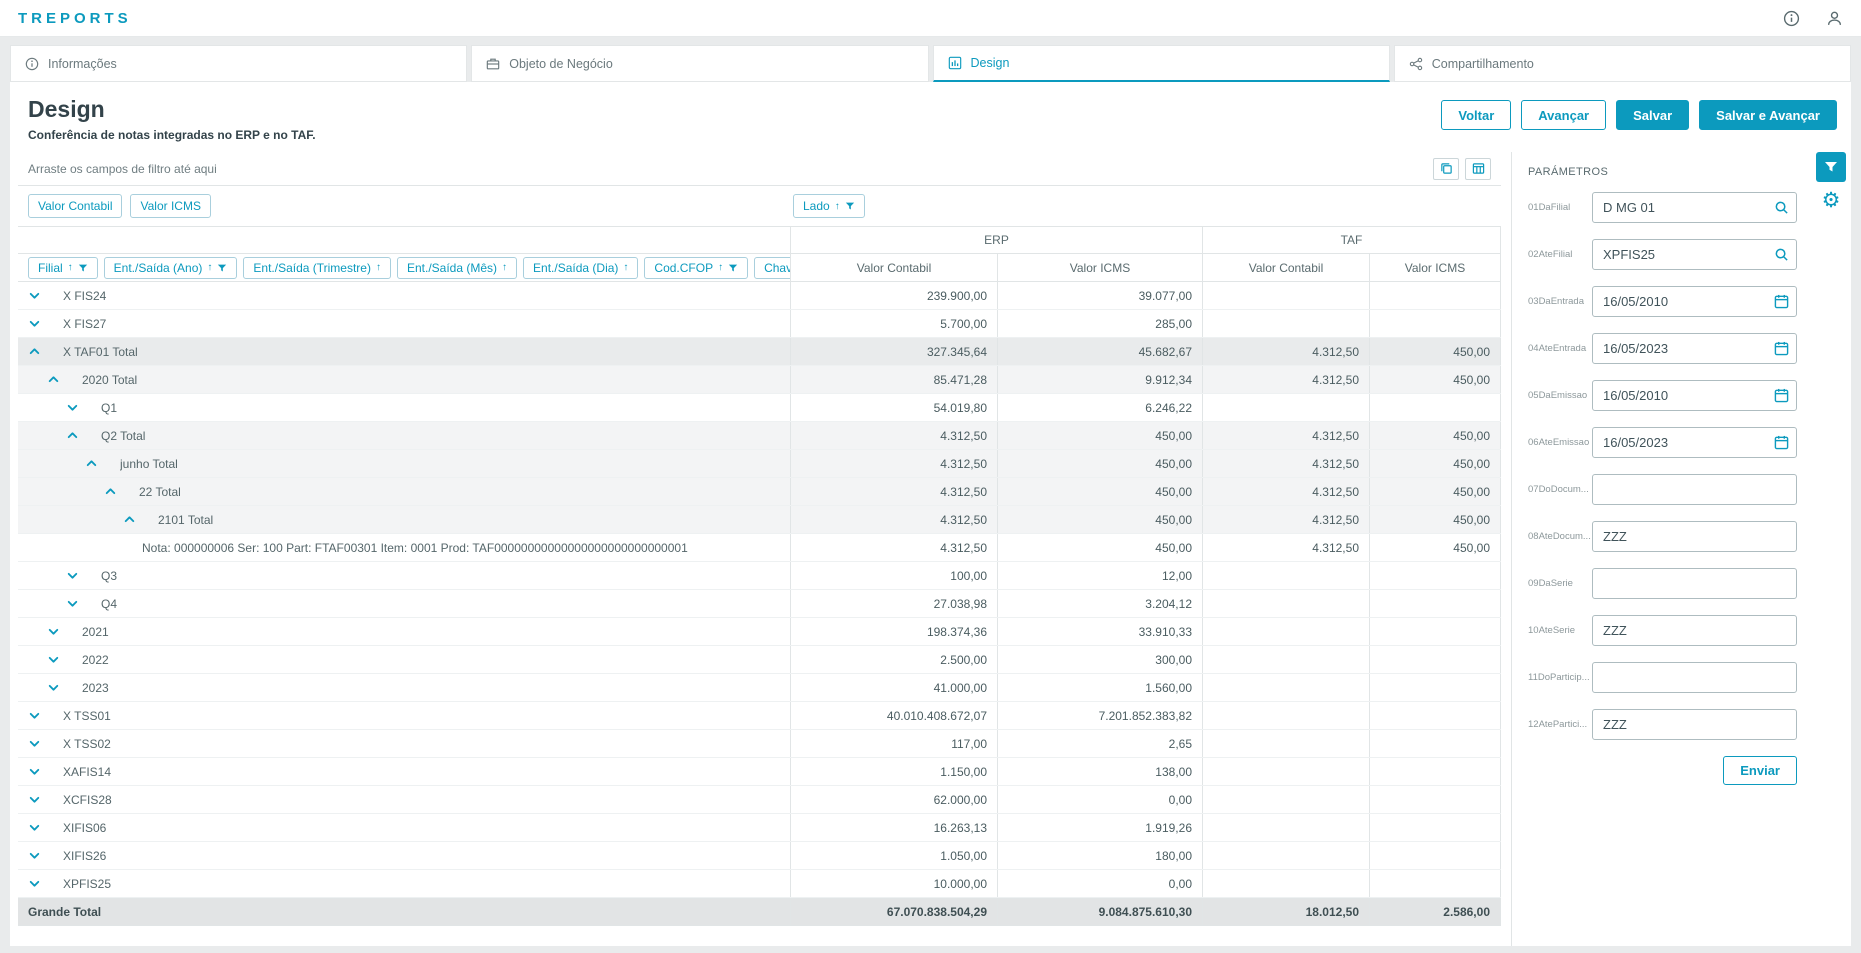 This screenshot has height=953, width=1861. I want to click on column-field-chip-lado: Lado ↑, so click(829, 206).